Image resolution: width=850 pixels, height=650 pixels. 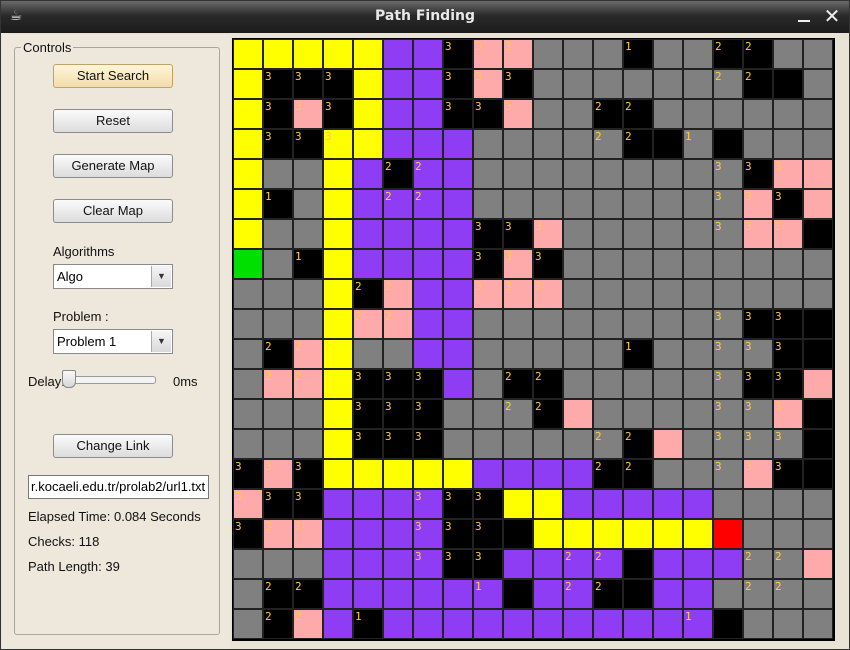 What do you see at coordinates (112, 380) in the screenshot?
I see `delay-slider-track` at bounding box center [112, 380].